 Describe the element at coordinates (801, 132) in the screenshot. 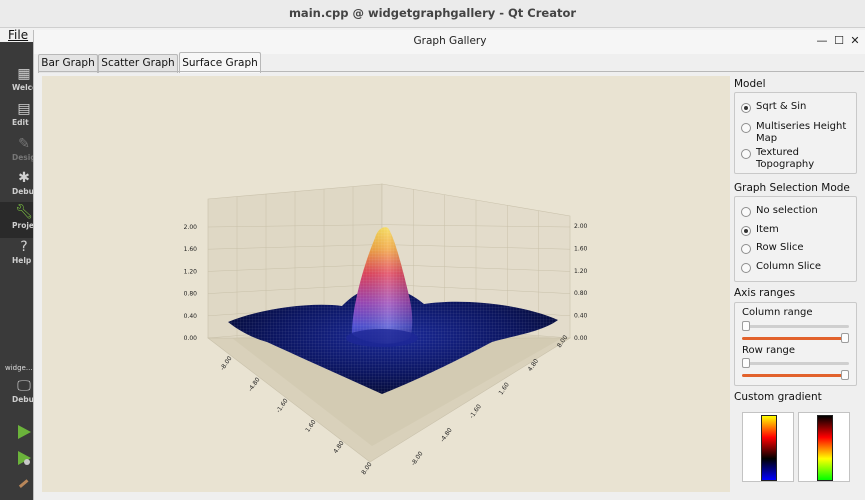

I see `radio-height-map-label: Multiseries Height Map` at that location.